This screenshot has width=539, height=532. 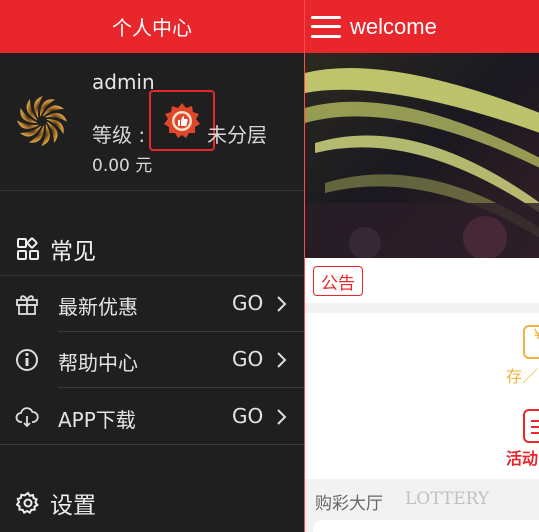 I want to click on quick-label-activity: 活动, so click(x=522, y=457).